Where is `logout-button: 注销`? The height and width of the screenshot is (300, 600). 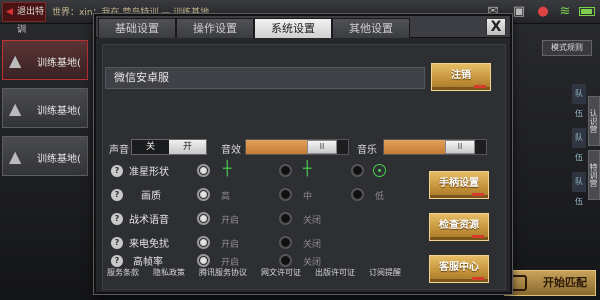 logout-button: 注销 is located at coordinates (461, 77).